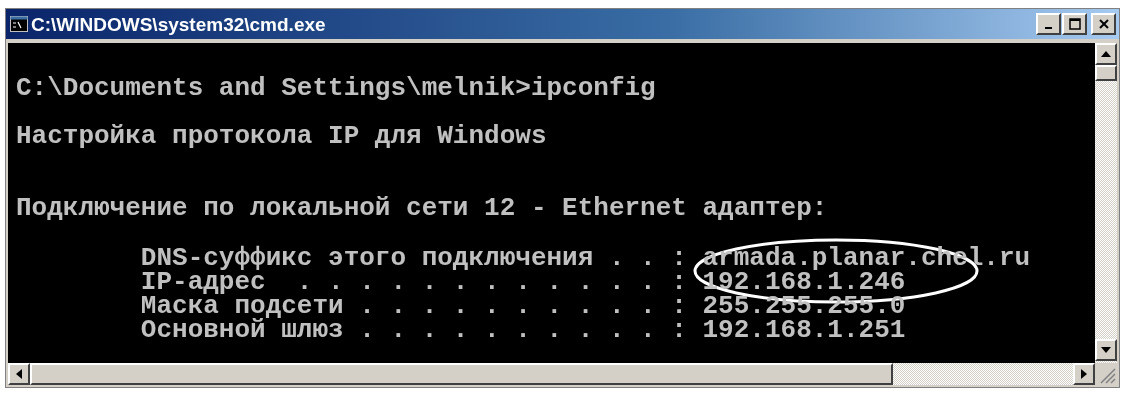 This screenshot has height=409, width=1128. I want to click on ip-setting-line: IP-адрес . . . . . . . . . . . . : 192.168.1.246, so click(522, 282).